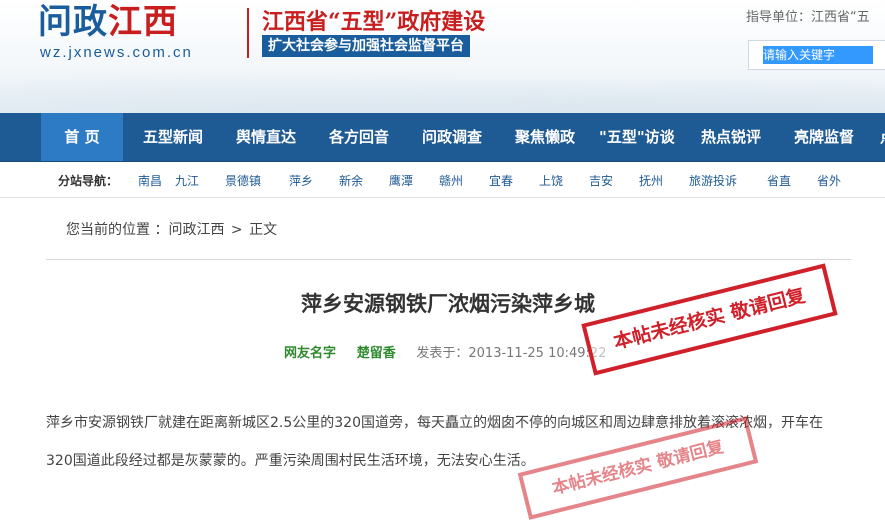  What do you see at coordinates (116, 52) in the screenshot?
I see `logo-url: wz.jxnews.com.cn` at bounding box center [116, 52].